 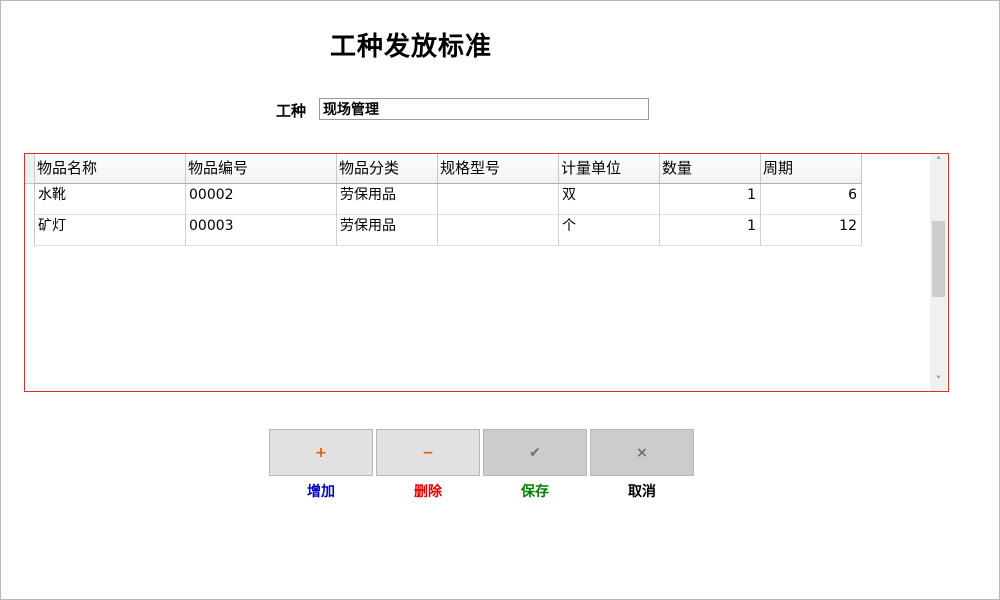 What do you see at coordinates (484, 109) in the screenshot?
I see `work-type-field` at bounding box center [484, 109].